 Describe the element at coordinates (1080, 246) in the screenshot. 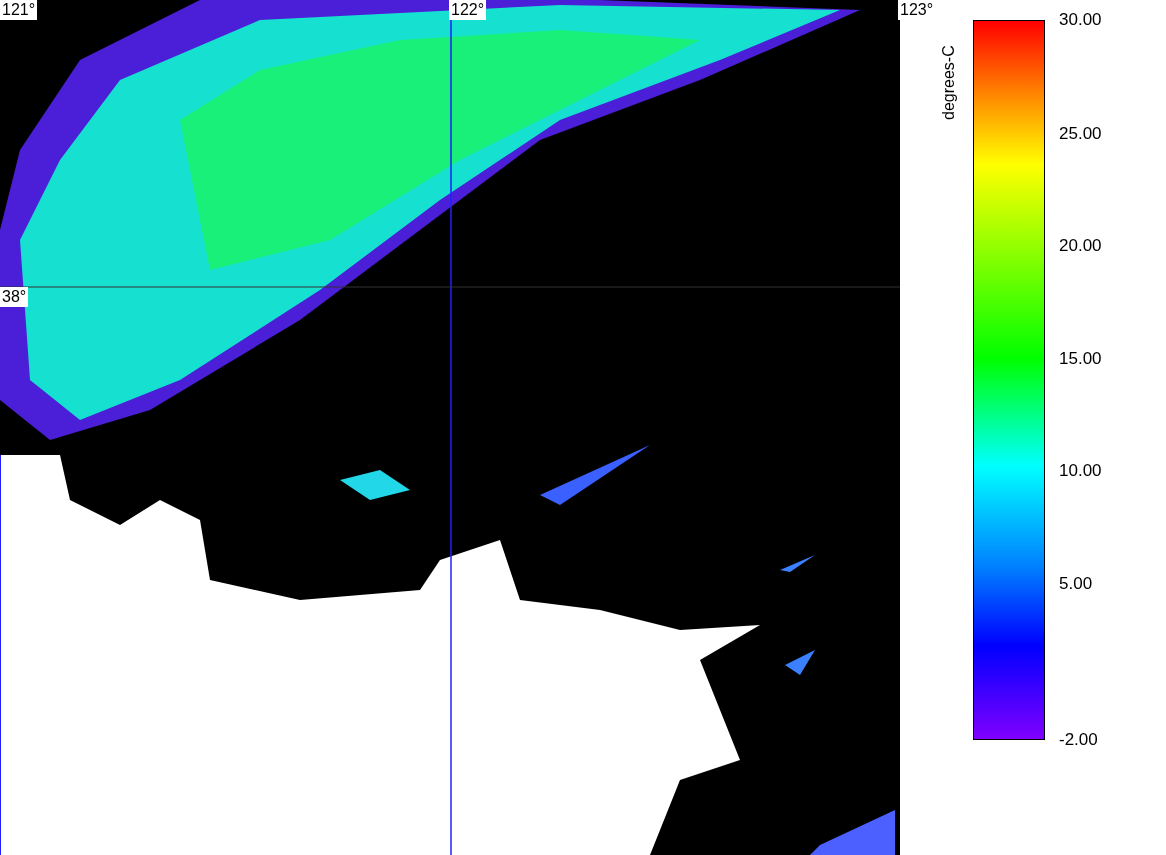

I see `colorbar-tick-label: 20.00` at that location.